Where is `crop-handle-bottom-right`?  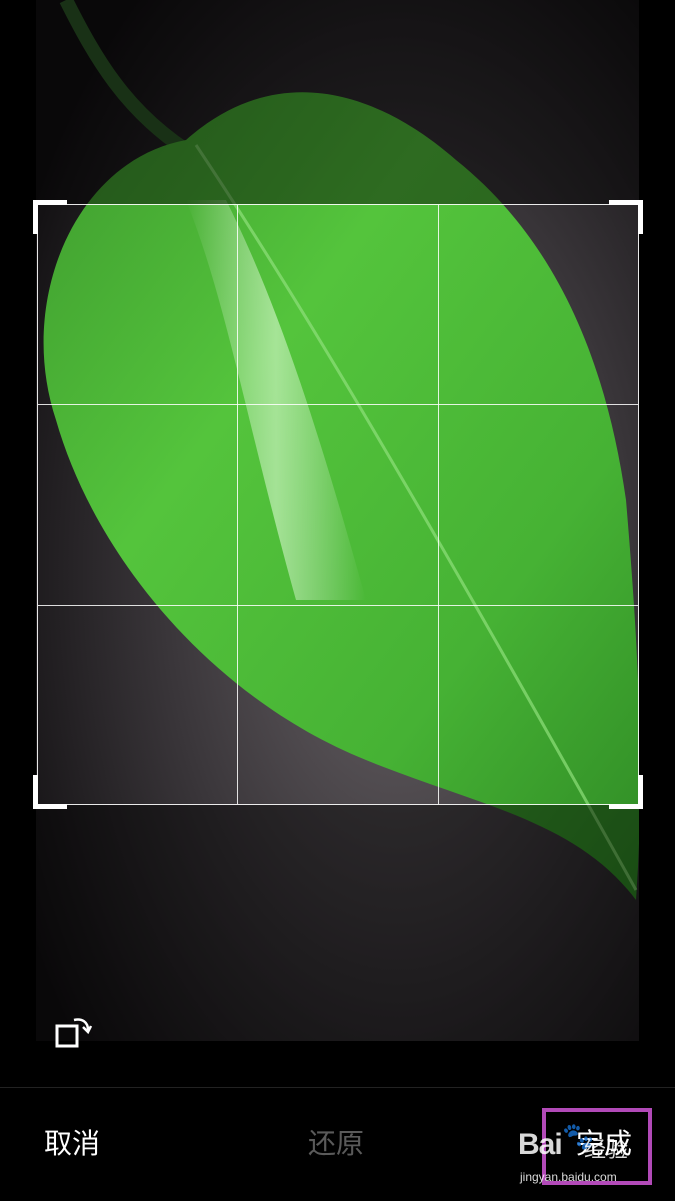 crop-handle-bottom-right is located at coordinates (626, 792).